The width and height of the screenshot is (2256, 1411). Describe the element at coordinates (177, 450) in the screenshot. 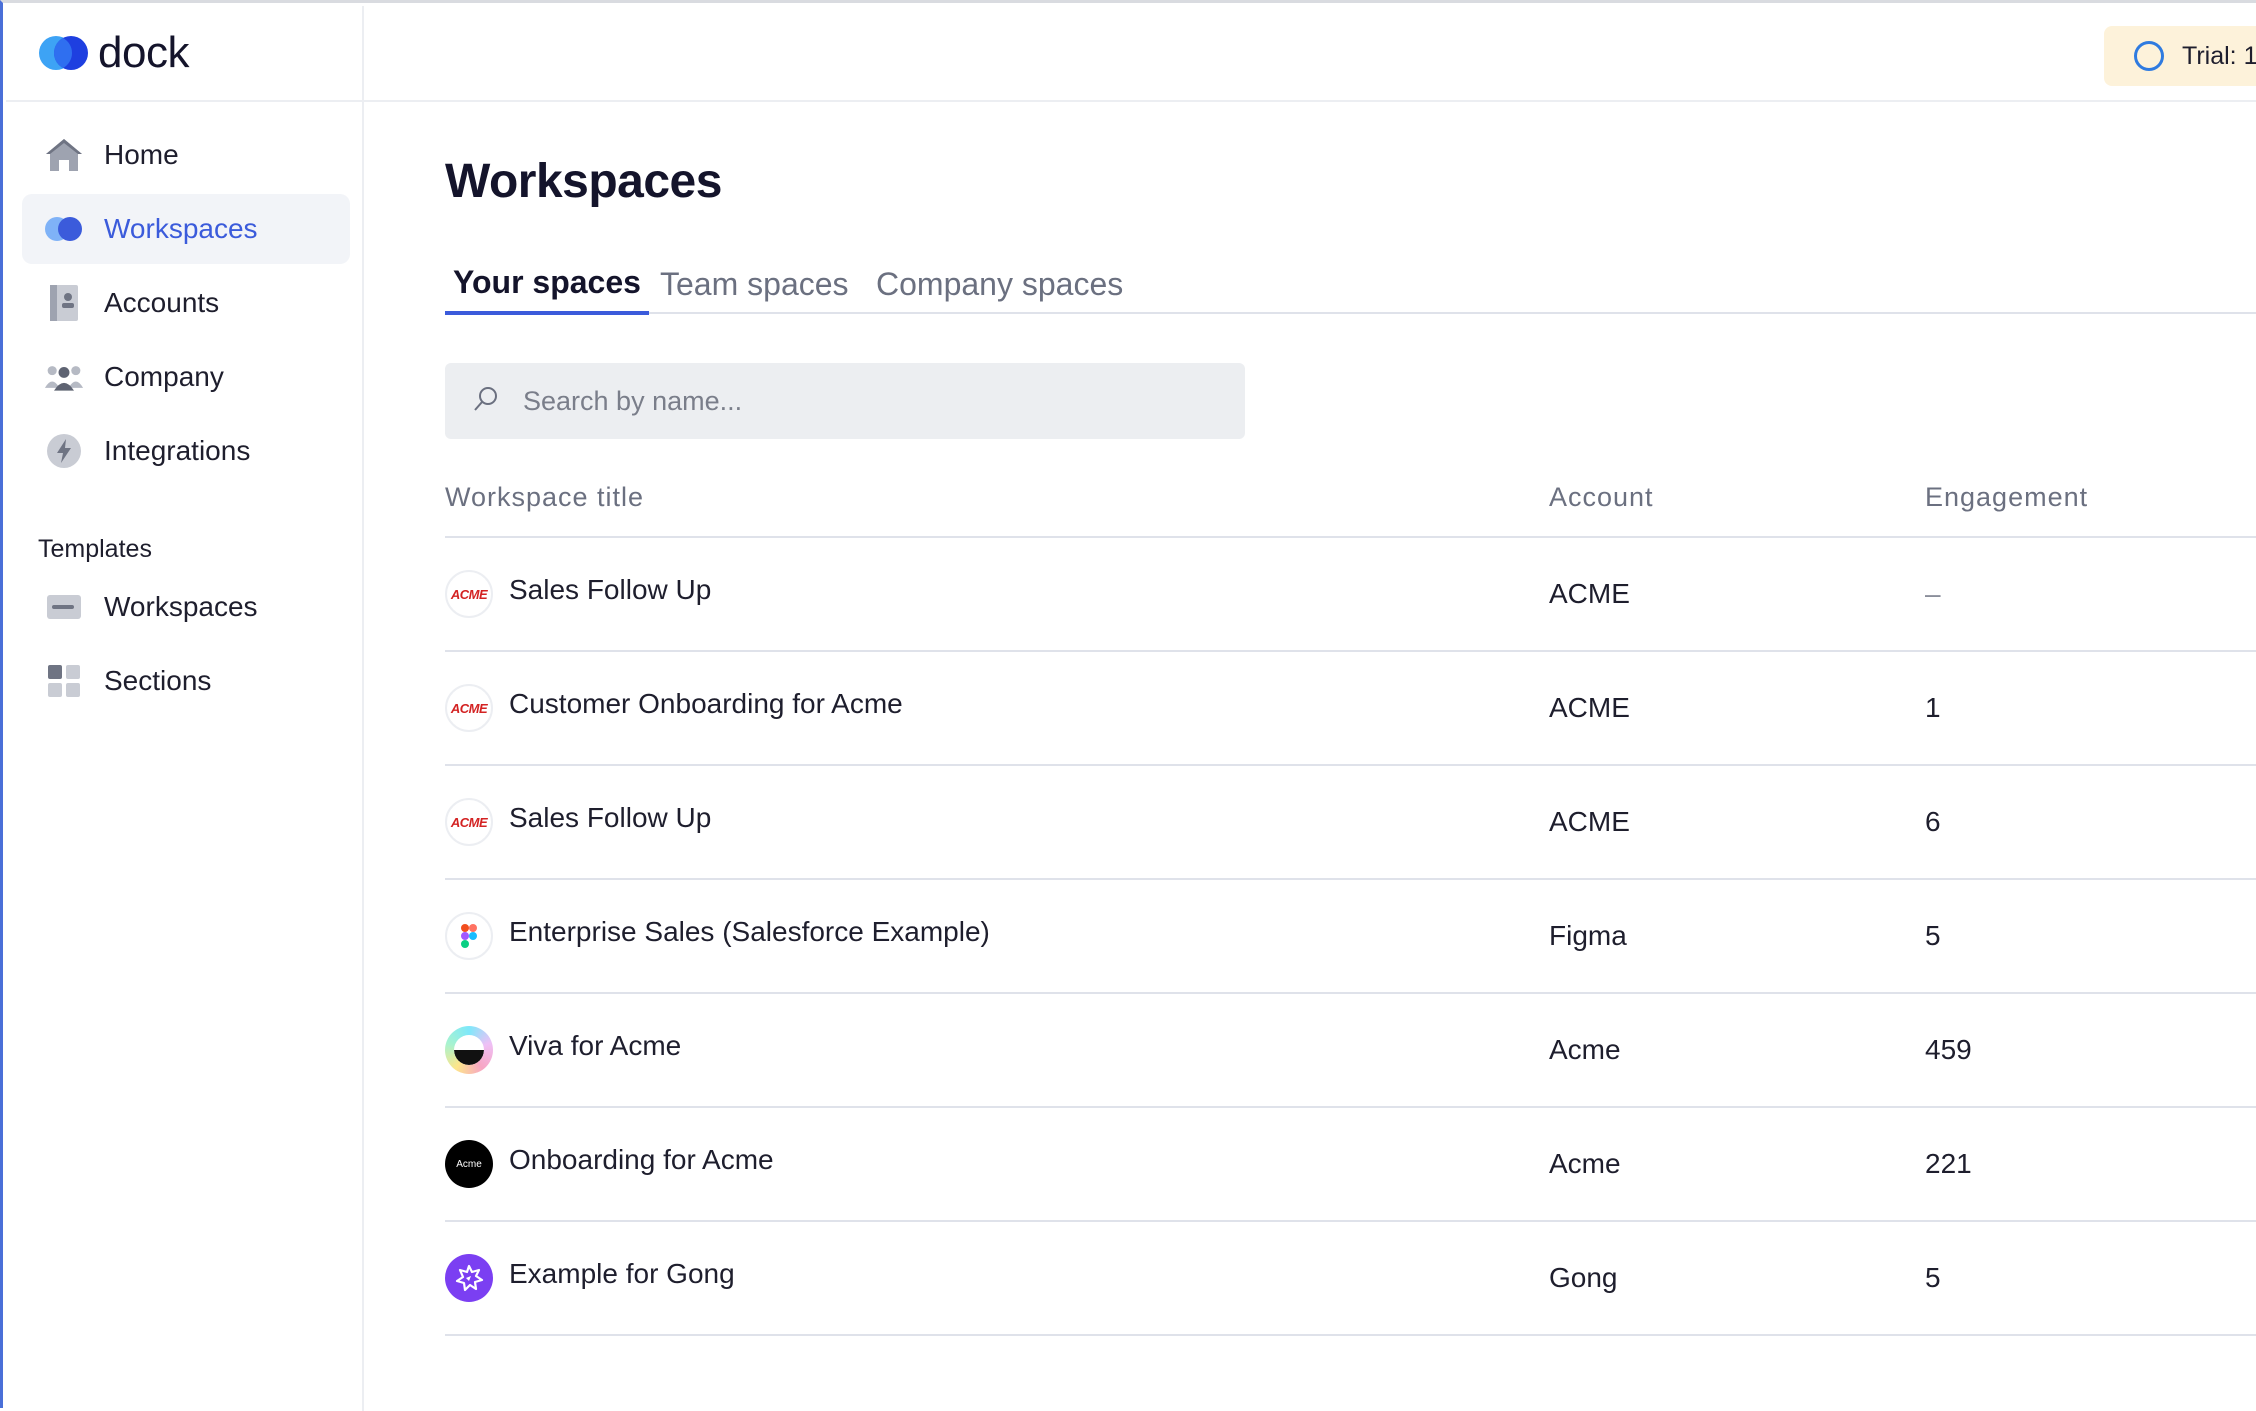

I see `sidebar-item-label: Integrations` at that location.